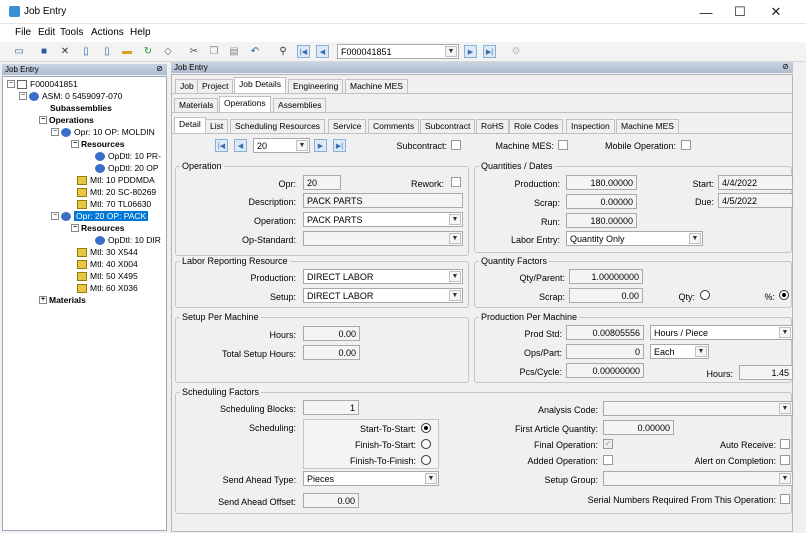  What do you see at coordinates (634, 238) in the screenshot?
I see `labor-entry-combo: Quantity Only ▼` at bounding box center [634, 238].